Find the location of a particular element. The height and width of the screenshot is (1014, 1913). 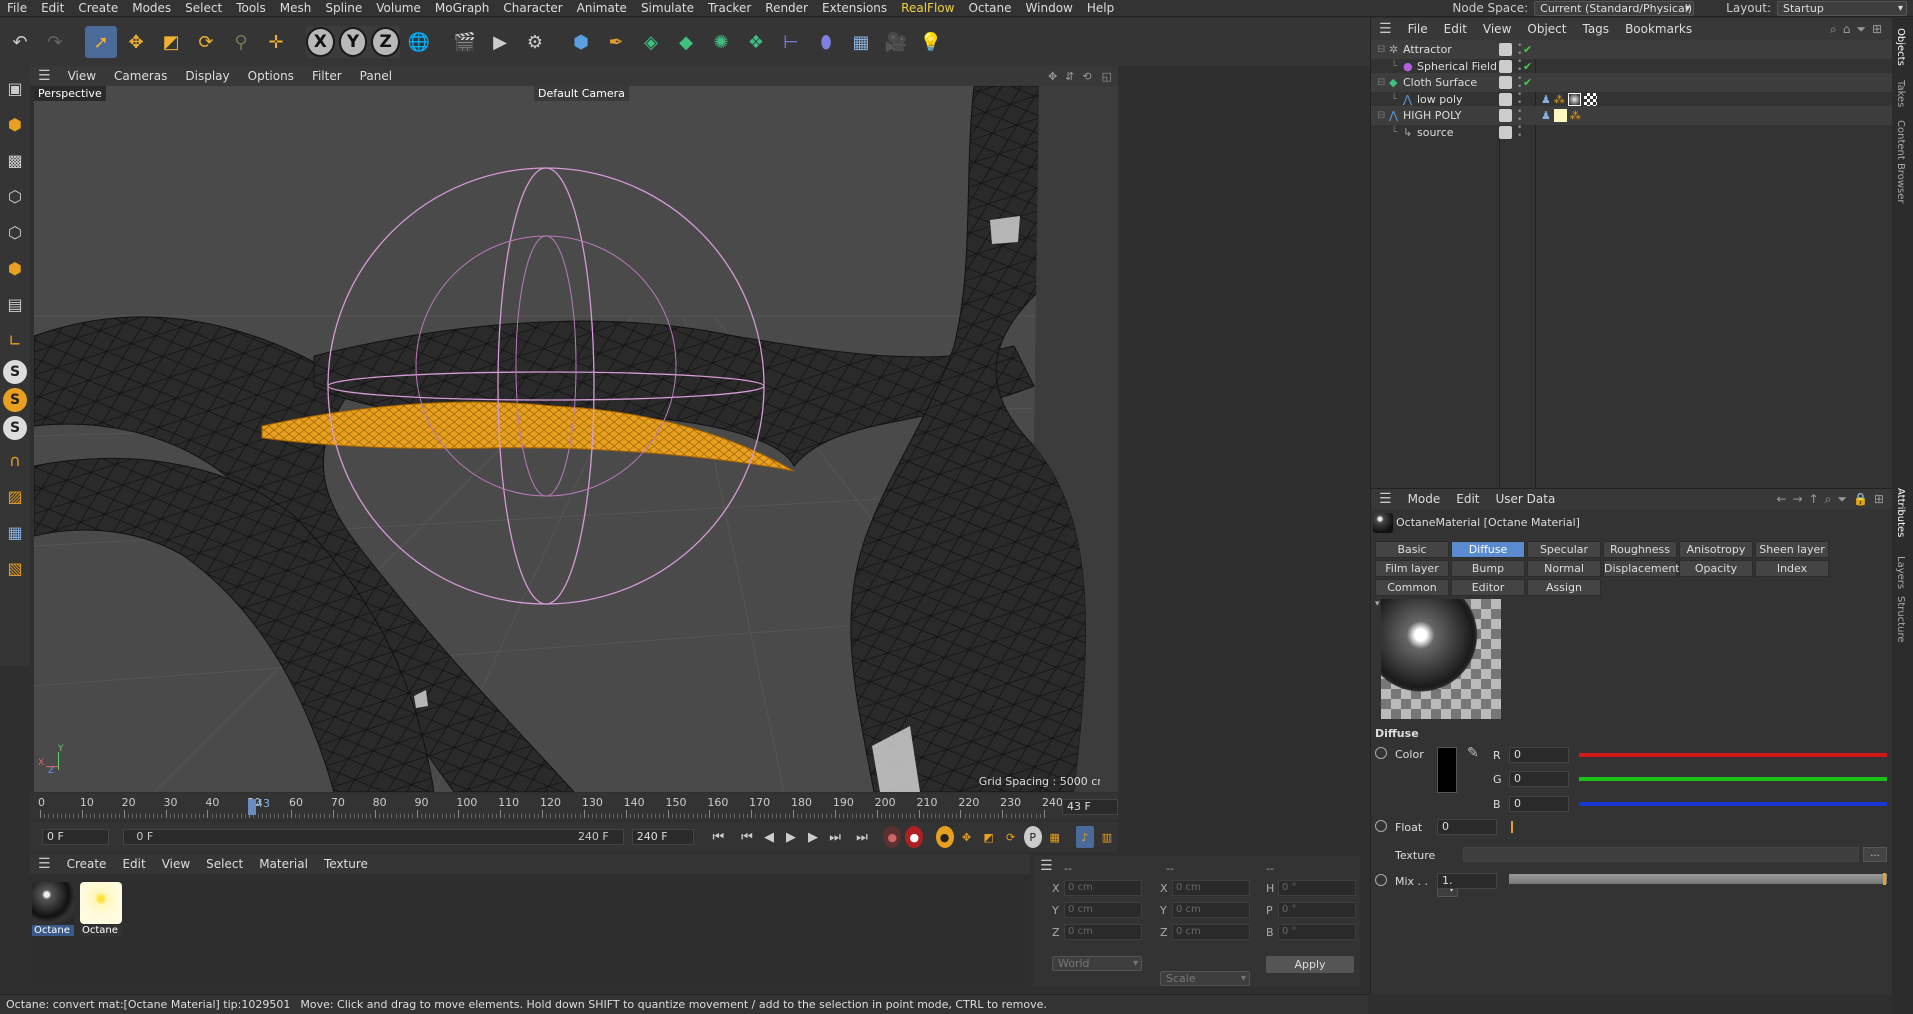

forward-icon: → is located at coordinates (1798, 499).